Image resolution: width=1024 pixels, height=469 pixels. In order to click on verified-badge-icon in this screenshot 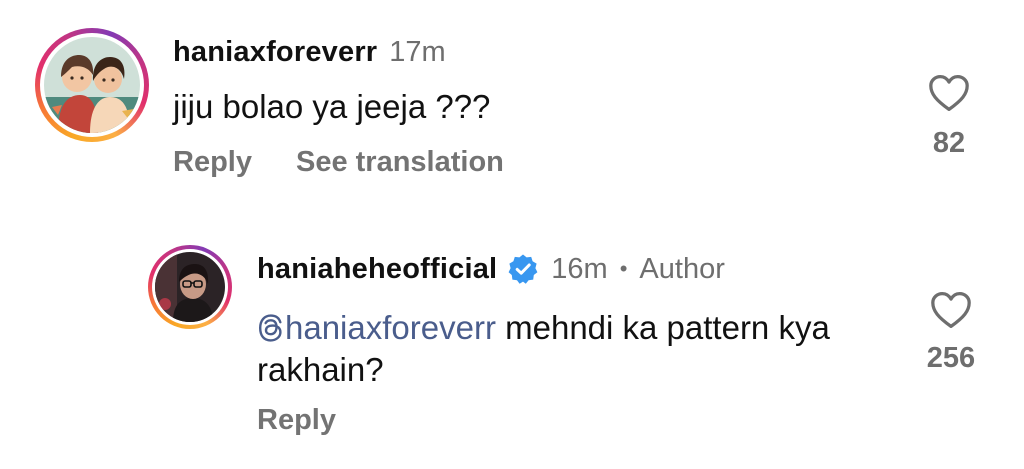, I will do `click(523, 269)`.